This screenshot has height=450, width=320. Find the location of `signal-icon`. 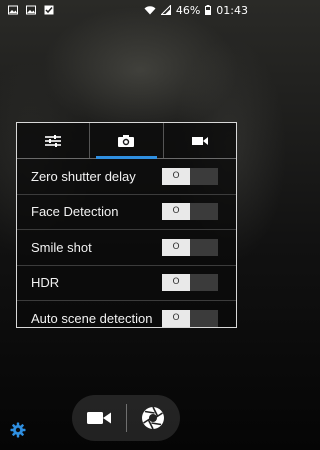

signal-icon is located at coordinates (165, 10).